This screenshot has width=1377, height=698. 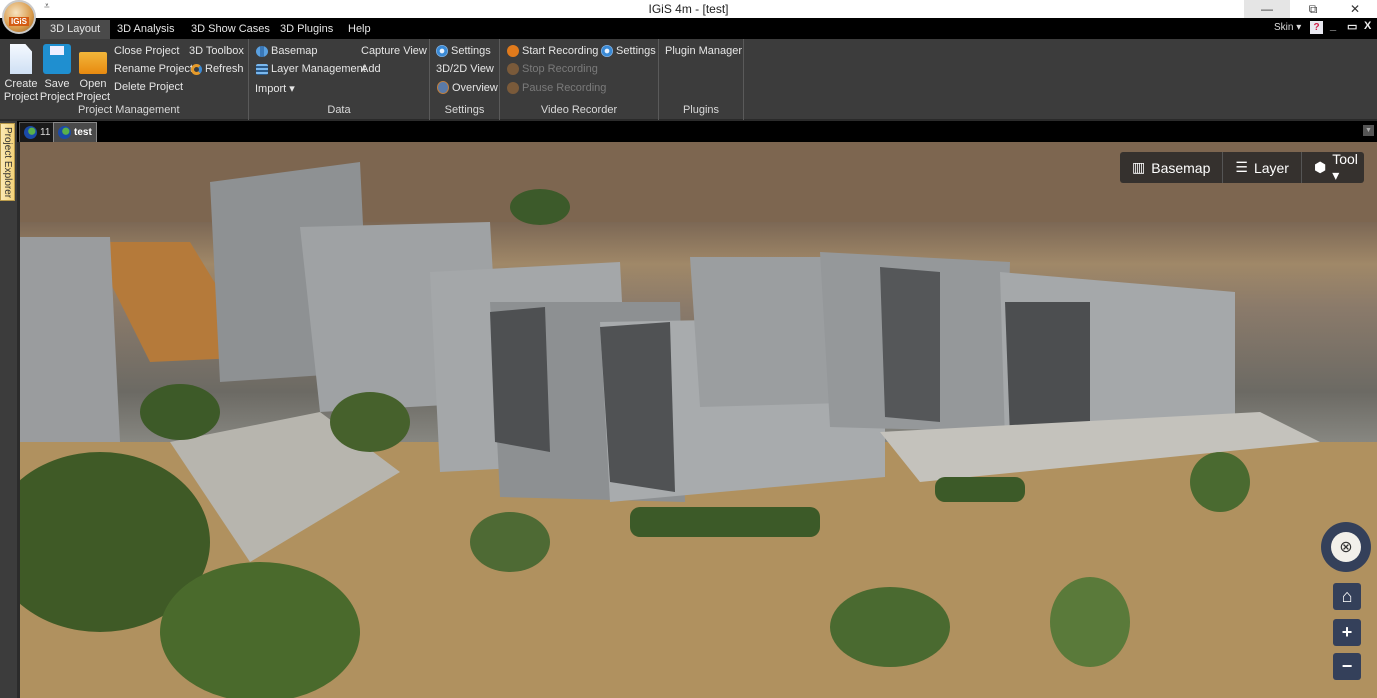 What do you see at coordinates (196, 69) in the screenshot?
I see `refresh-icon` at bounding box center [196, 69].